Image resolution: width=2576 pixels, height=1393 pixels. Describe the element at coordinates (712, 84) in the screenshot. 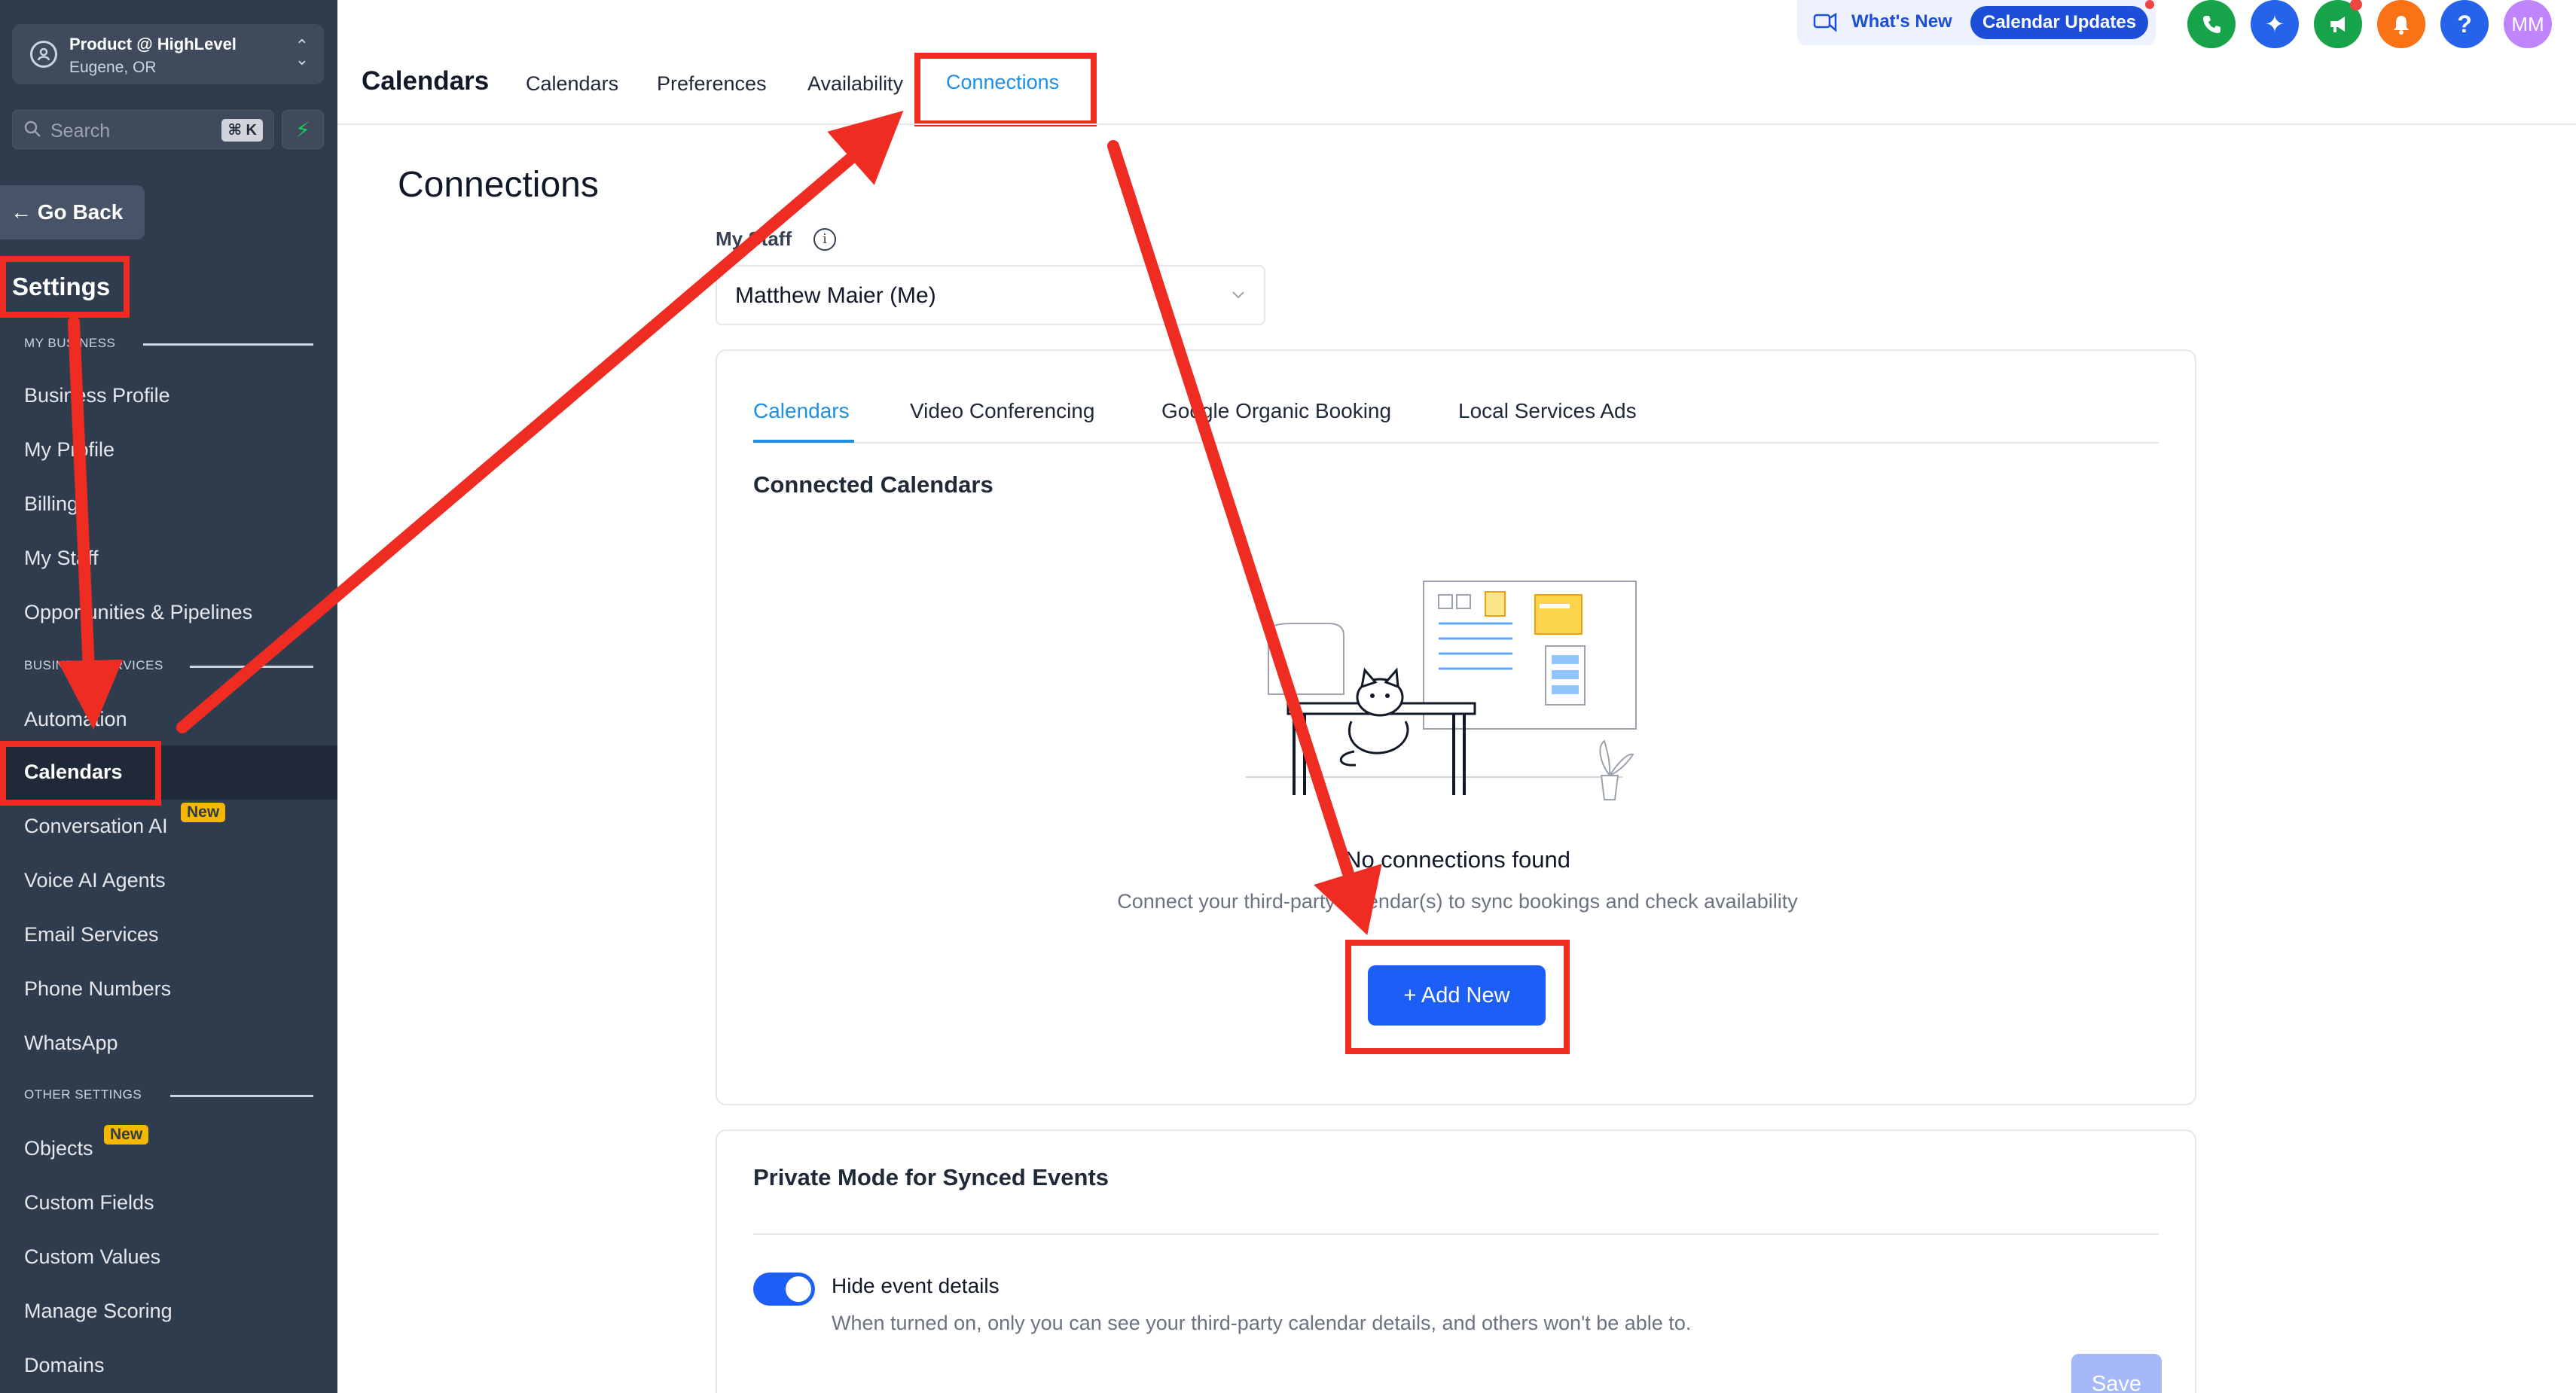

I see `tab-preferences: Preferences` at that location.